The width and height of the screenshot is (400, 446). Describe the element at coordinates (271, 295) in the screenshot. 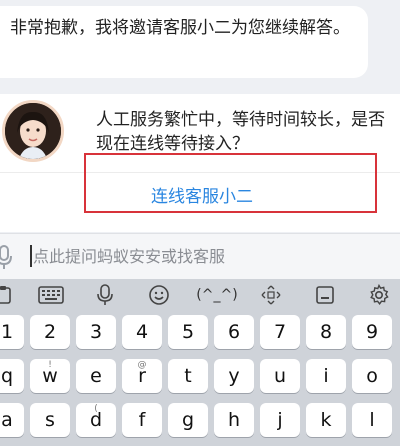

I see `cursor-move-icon` at that location.